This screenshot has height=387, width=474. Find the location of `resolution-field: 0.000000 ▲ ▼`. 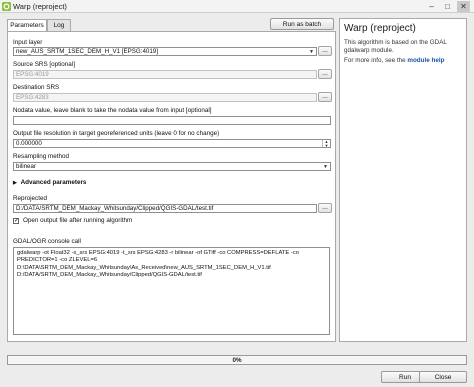

resolution-field: 0.000000 ▲ ▼ is located at coordinates (172, 143).